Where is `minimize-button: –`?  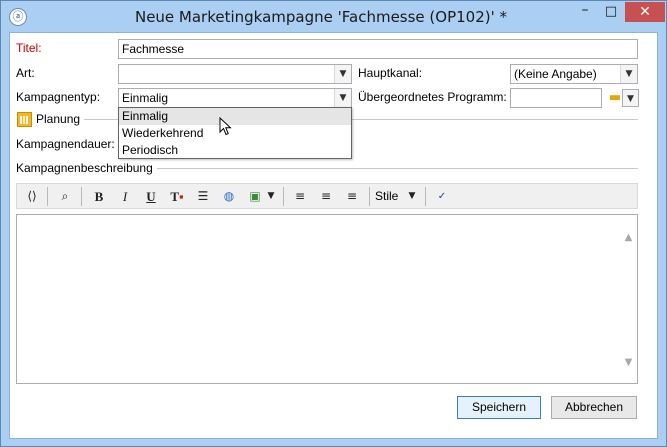
minimize-button: – is located at coordinates (585, 12).